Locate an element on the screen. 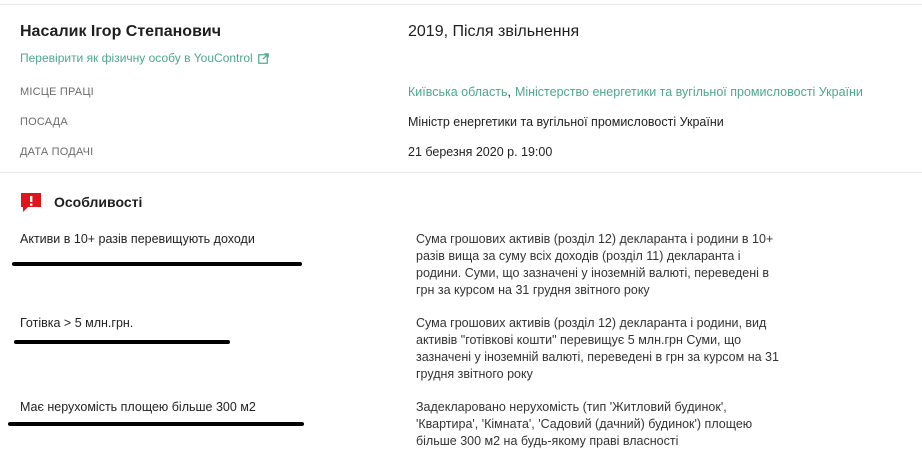 Image resolution: width=922 pixels, height=467 pixels. youcontrol-link: Перевірити як фізичну особу в YouControl is located at coordinates (144, 58).